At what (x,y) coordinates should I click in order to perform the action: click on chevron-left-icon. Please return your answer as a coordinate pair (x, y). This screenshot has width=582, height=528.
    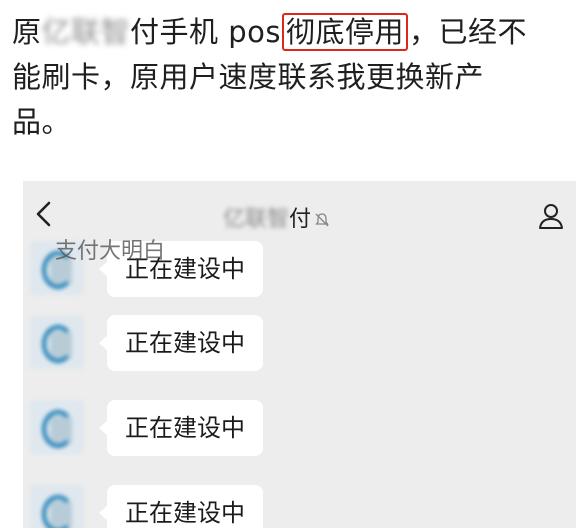
    Looking at the image, I should click on (43, 214).